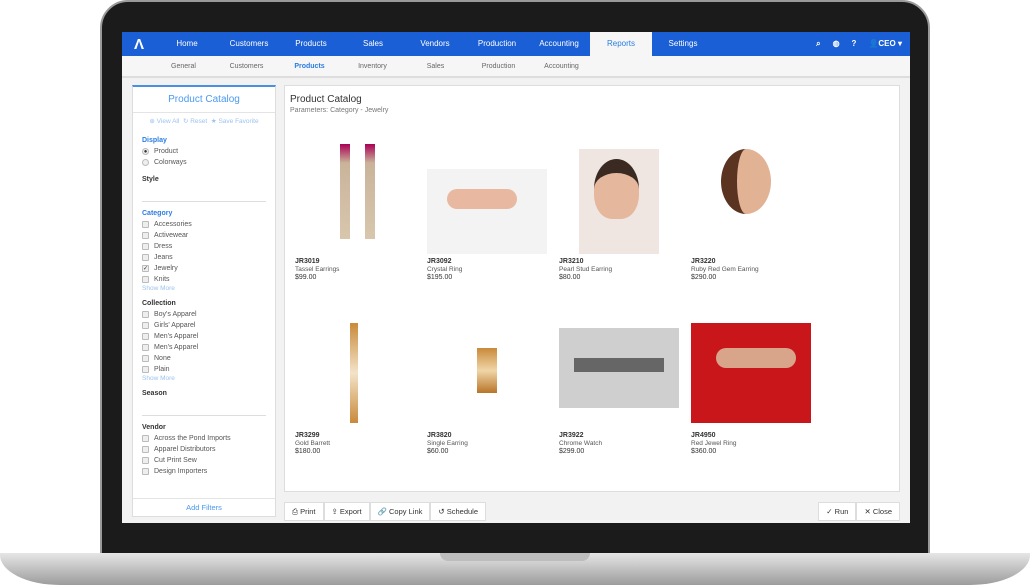  I want to click on product-sku: JR3220, so click(703, 261).